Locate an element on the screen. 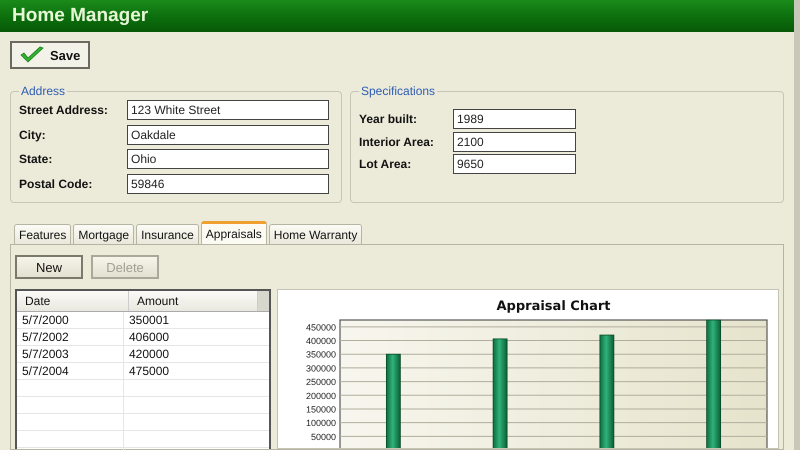 The height and width of the screenshot is (450, 800). save-button: Save is located at coordinates (50, 55).